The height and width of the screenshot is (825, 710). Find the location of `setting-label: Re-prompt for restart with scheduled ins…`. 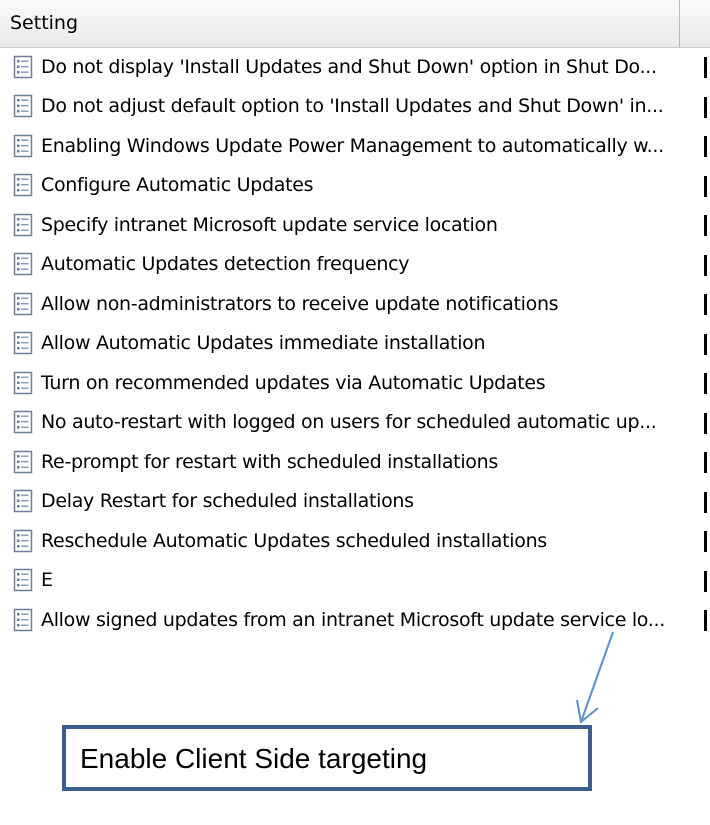

setting-label: Re-prompt for restart with scheduled ins… is located at coordinates (269, 461).